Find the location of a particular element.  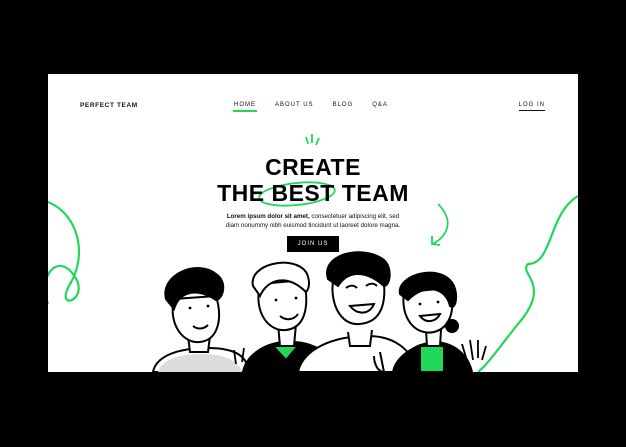

login-link: LOG IN is located at coordinates (531, 106).